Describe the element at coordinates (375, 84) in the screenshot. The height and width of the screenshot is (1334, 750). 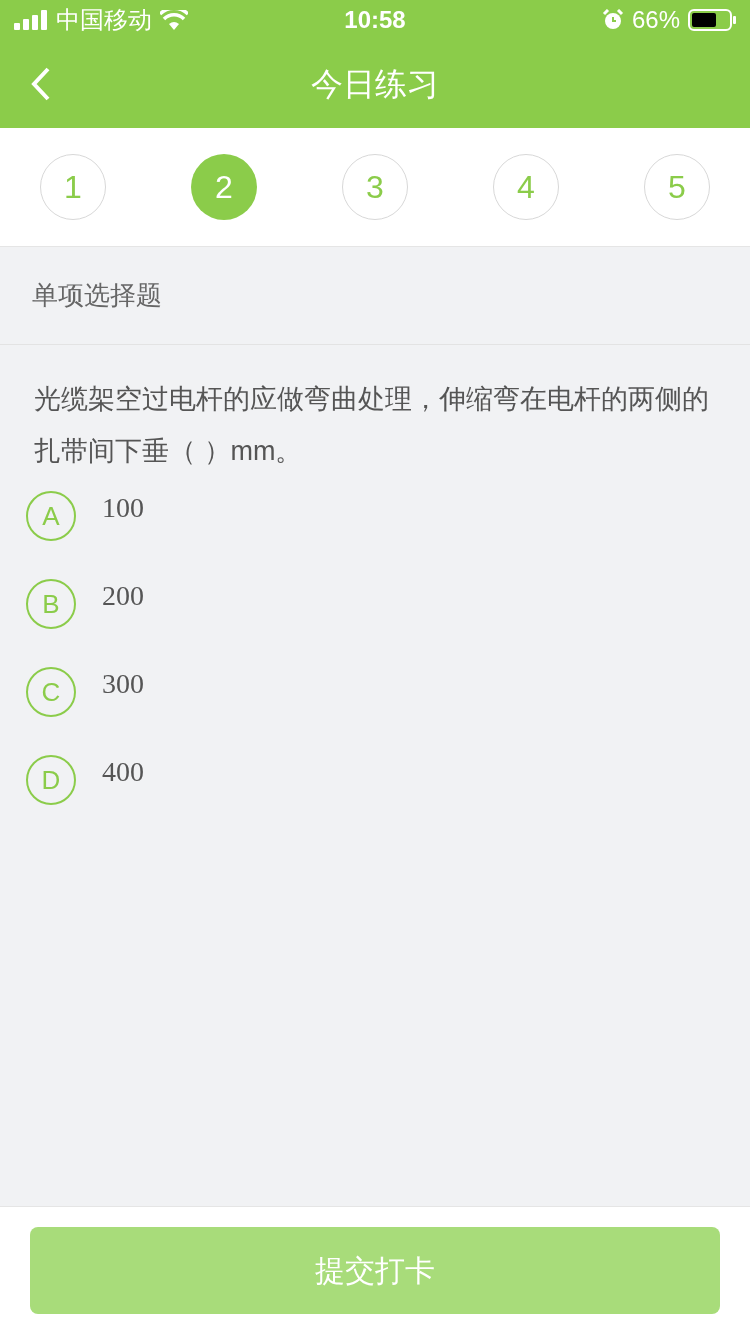
I see `page-title: 今日练习` at that location.